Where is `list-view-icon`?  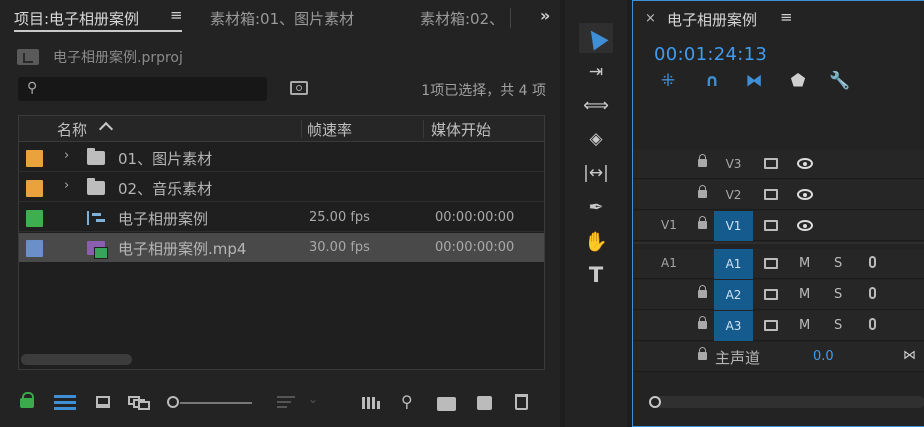
list-view-icon is located at coordinates (65, 403).